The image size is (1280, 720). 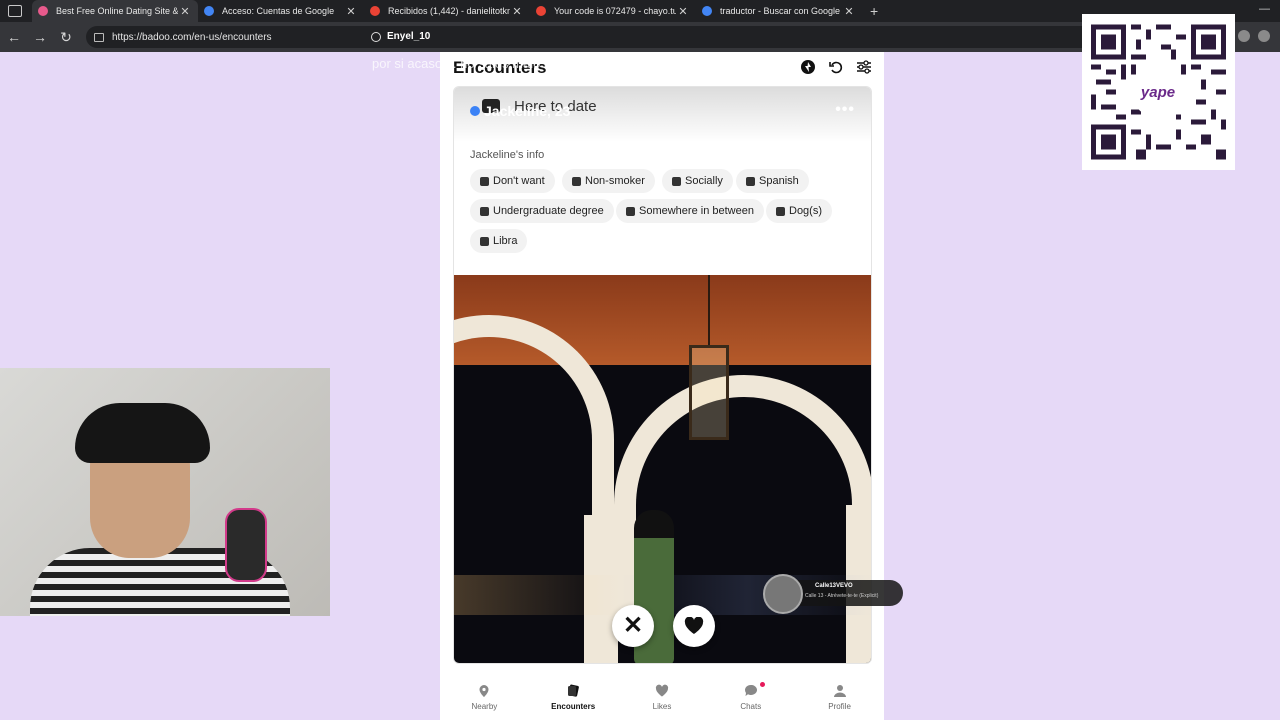 I want to click on forward-icon: →, so click(x=40, y=37).